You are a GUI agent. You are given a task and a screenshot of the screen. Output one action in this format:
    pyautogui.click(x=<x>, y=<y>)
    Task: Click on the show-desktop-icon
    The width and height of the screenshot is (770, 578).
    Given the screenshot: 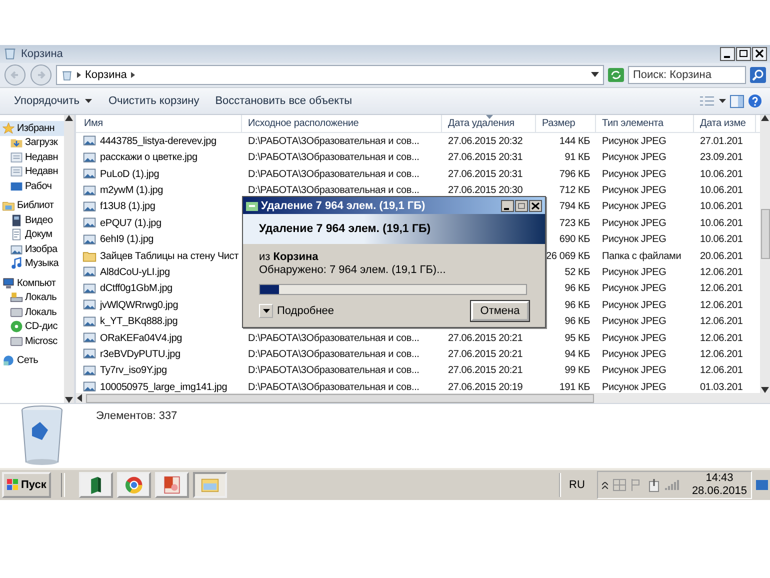 What is the action you would take?
    pyautogui.click(x=762, y=485)
    